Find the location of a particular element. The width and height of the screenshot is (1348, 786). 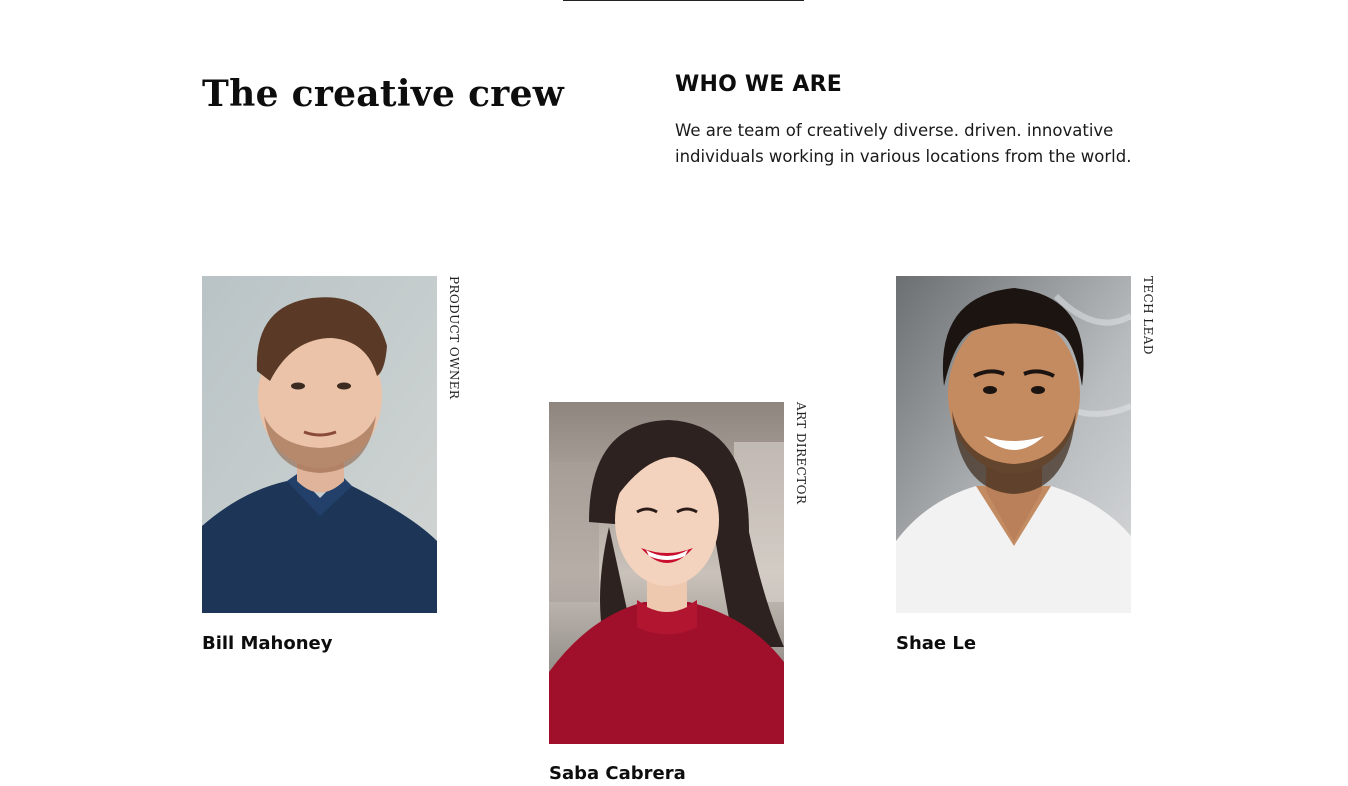

team-card-2: ART DIRECTOR Saba Cabrera is located at coordinates (679, 593).